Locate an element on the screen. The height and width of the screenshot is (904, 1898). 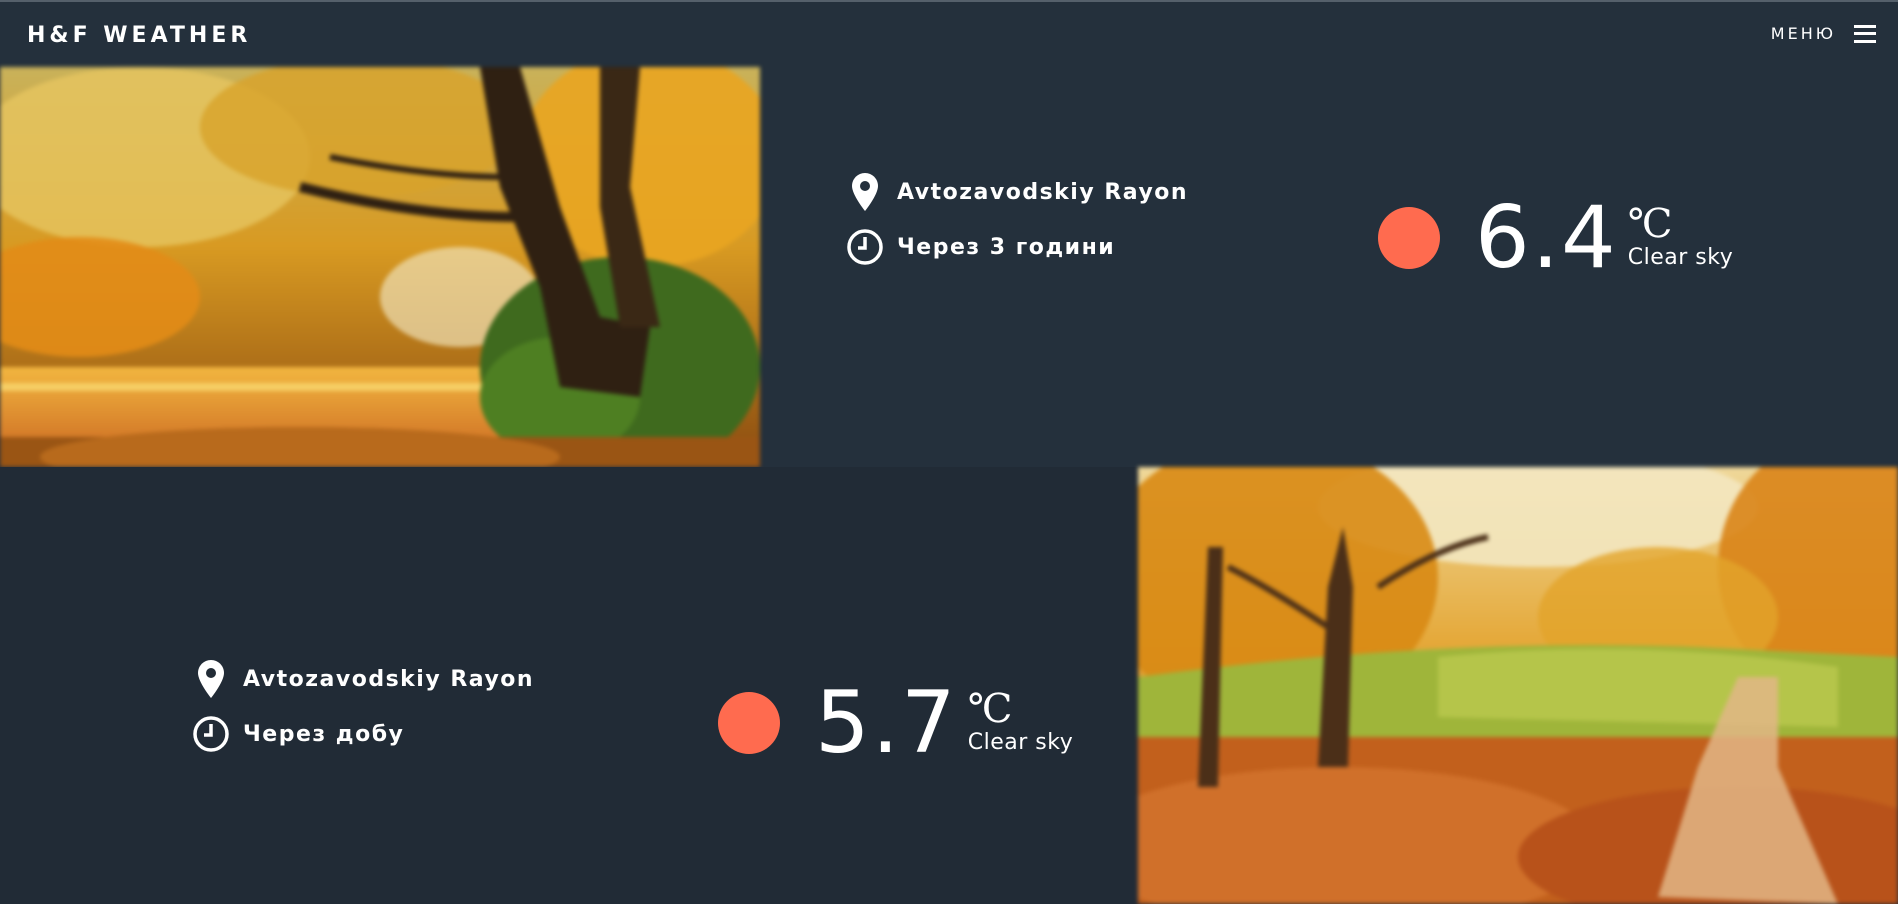
temperature-value: 5.7 is located at coordinates (886, 723).